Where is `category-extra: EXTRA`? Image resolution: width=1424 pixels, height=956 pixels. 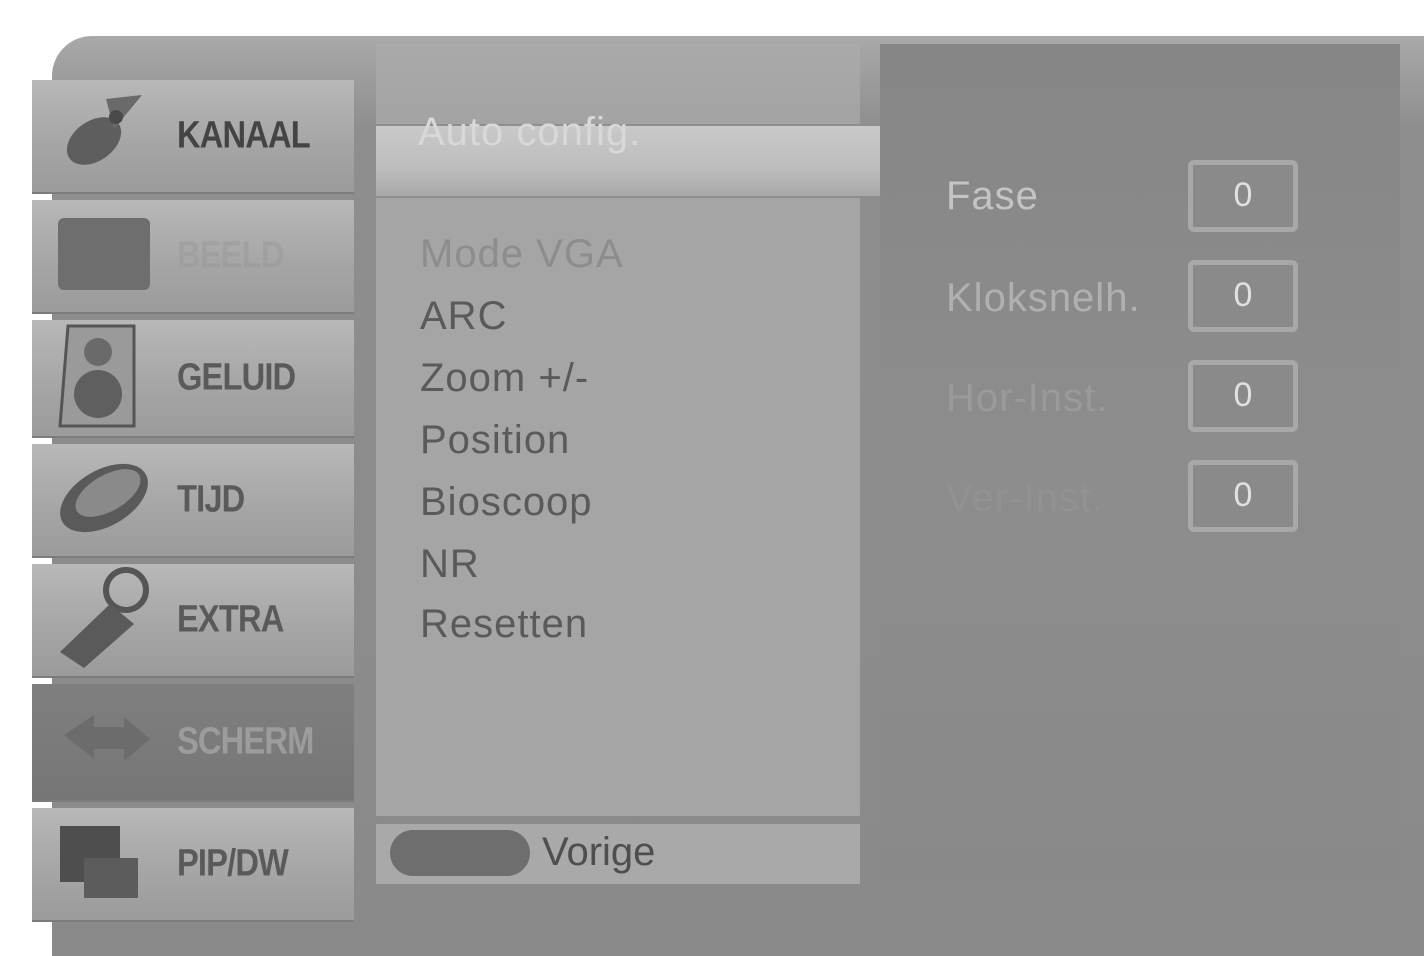 category-extra: EXTRA is located at coordinates (193, 621).